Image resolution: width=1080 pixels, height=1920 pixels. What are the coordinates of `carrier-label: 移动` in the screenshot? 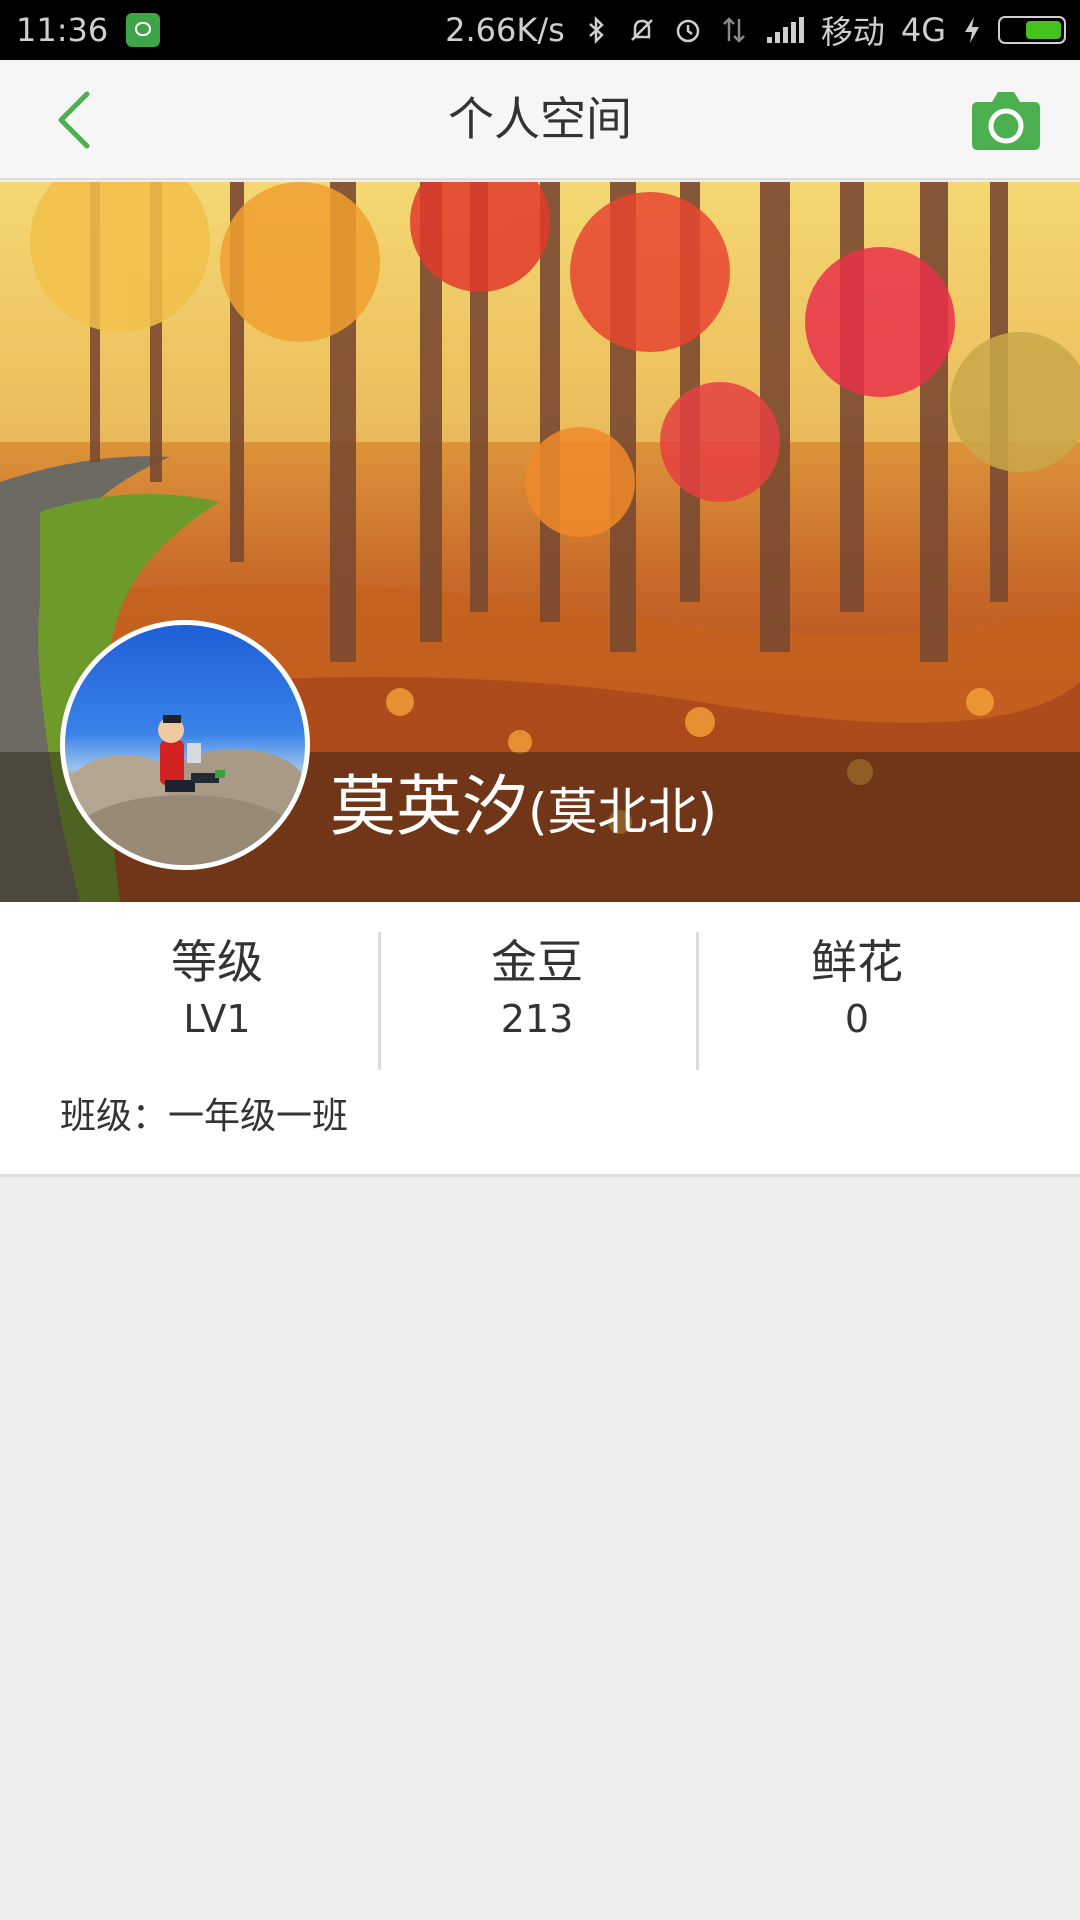 It's located at (852, 32).